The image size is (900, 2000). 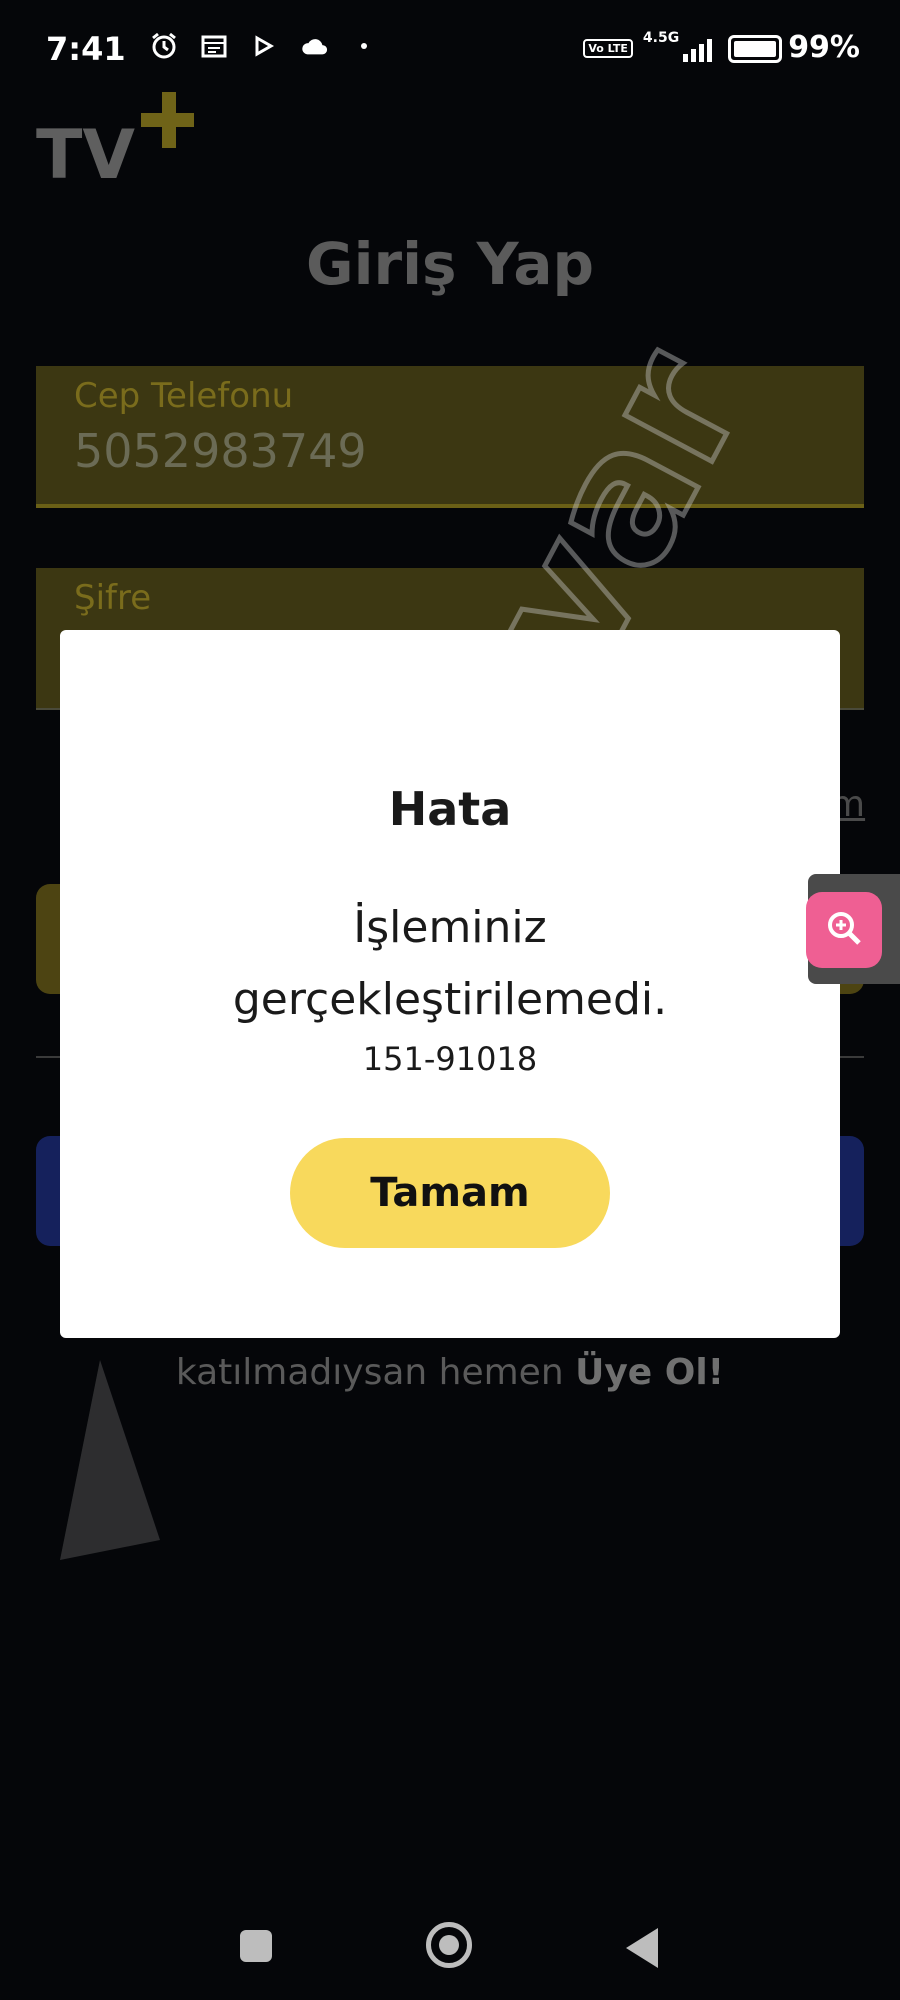 I want to click on back-icon, so click(x=642, y=1948).